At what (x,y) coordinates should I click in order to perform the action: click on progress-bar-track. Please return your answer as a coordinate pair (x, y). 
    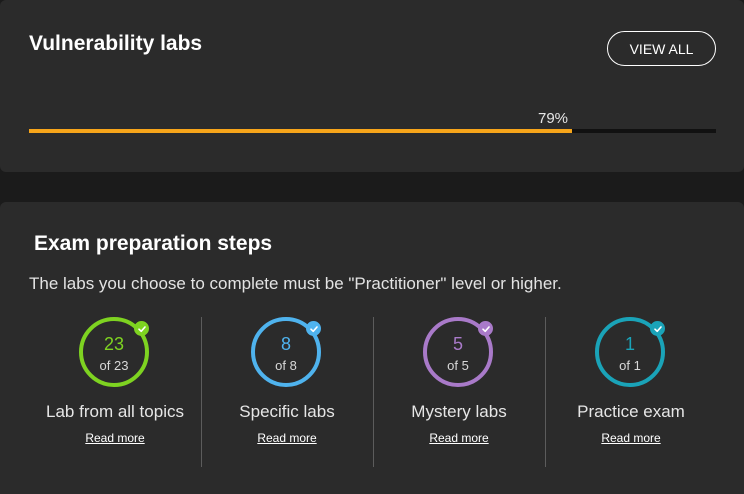
    Looking at the image, I should click on (372, 131).